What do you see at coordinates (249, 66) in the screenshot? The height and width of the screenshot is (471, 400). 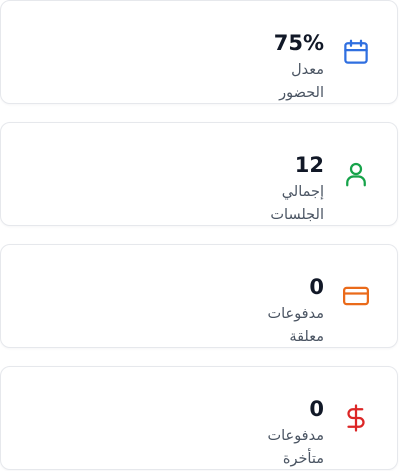 I see `card-text: 75% معدل الحضور` at bounding box center [249, 66].